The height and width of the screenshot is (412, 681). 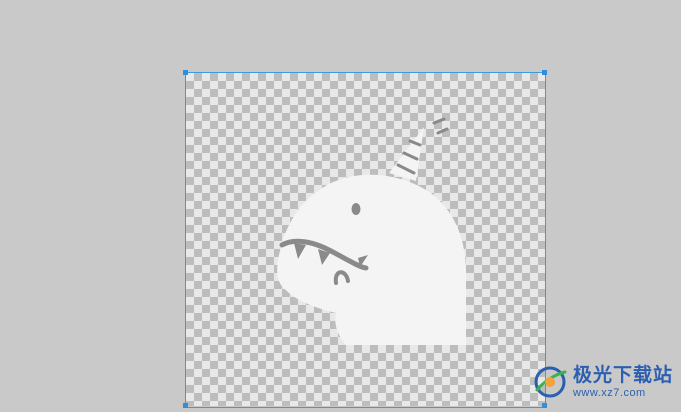 I want to click on site-watermark: 极光下载站 www.xz7.com, so click(x=602, y=382).